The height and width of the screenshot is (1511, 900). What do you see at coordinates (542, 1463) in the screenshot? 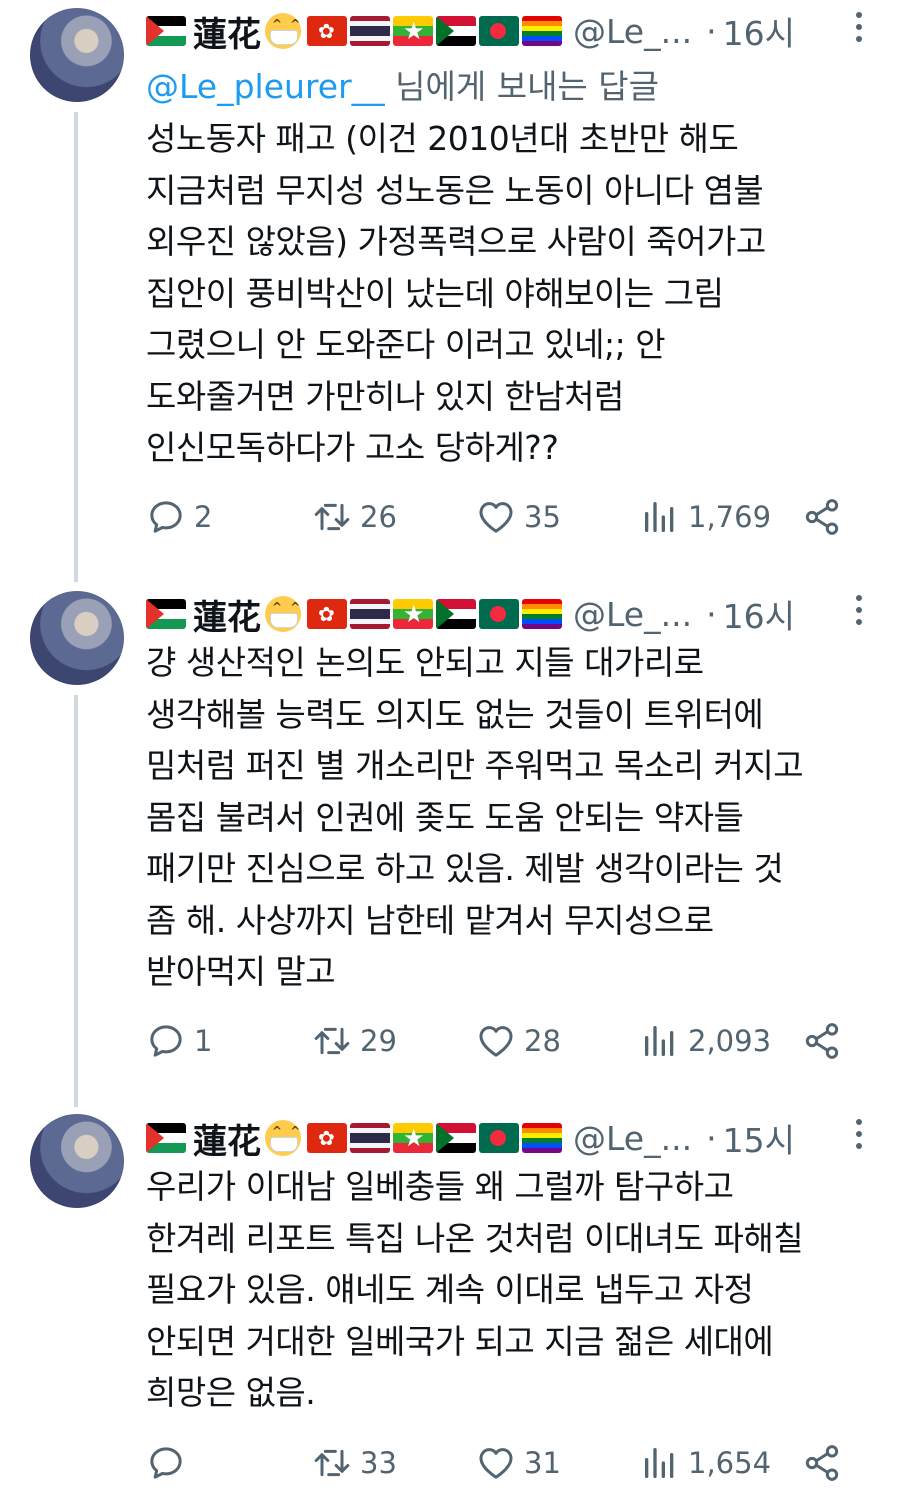
I see `like-count: 31` at bounding box center [542, 1463].